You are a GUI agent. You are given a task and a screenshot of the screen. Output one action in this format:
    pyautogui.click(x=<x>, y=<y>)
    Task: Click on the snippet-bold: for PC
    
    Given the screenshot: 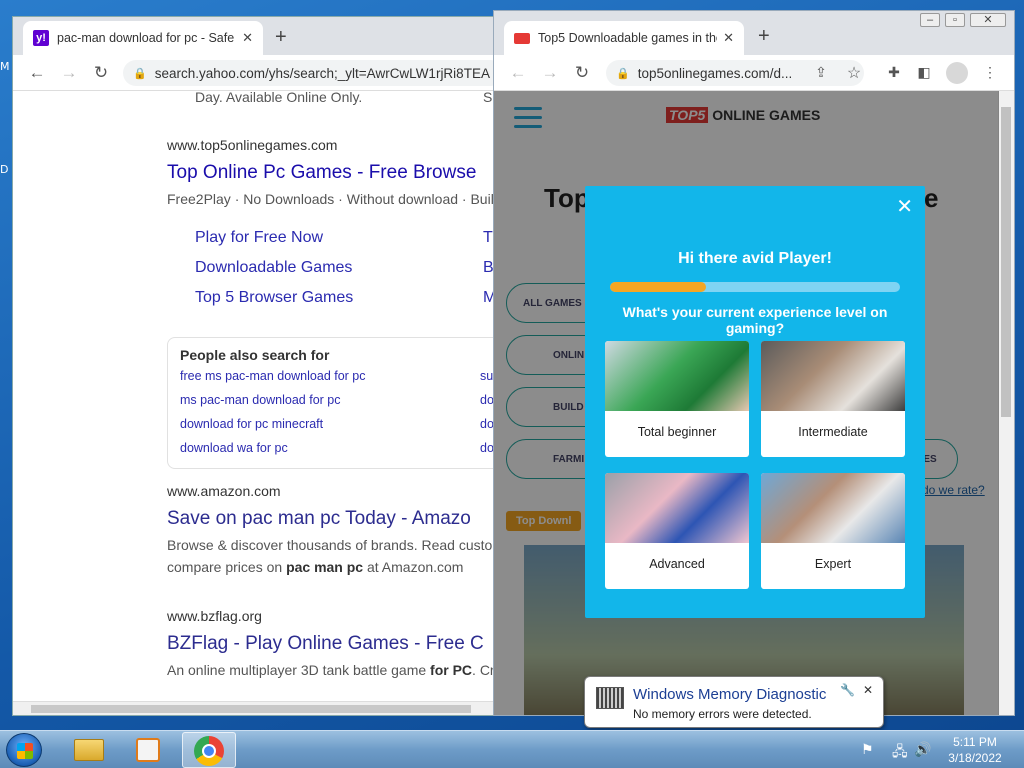 What is the action you would take?
    pyautogui.click(x=451, y=670)
    